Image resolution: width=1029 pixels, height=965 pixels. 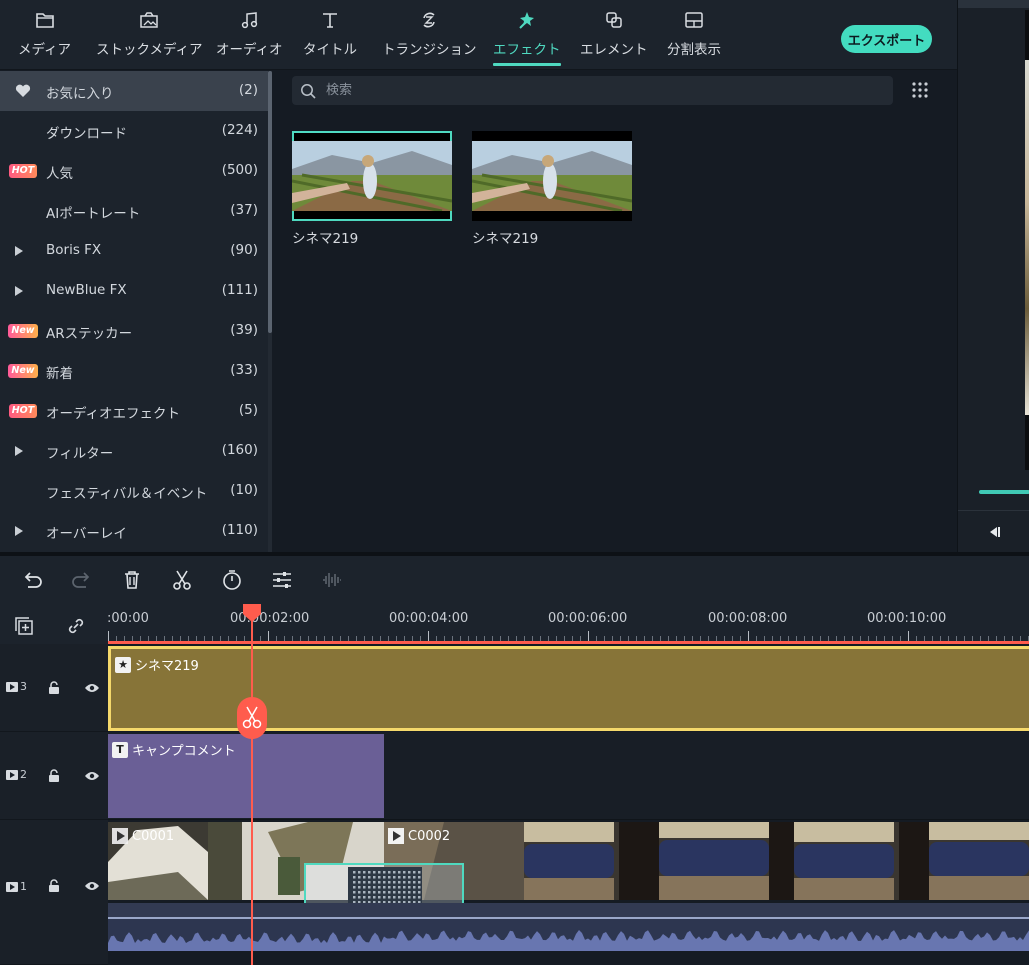 What do you see at coordinates (249, 37) in the screenshot?
I see `tab-audio: オーディオ` at bounding box center [249, 37].